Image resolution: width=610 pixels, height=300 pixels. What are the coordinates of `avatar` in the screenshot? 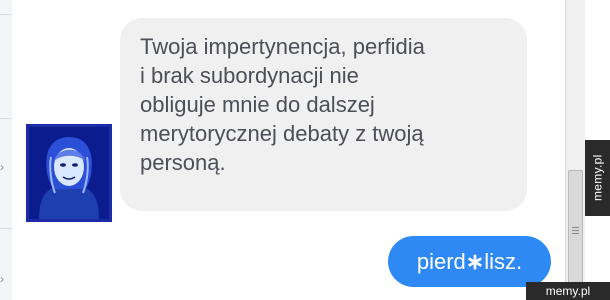 It's located at (69, 173).